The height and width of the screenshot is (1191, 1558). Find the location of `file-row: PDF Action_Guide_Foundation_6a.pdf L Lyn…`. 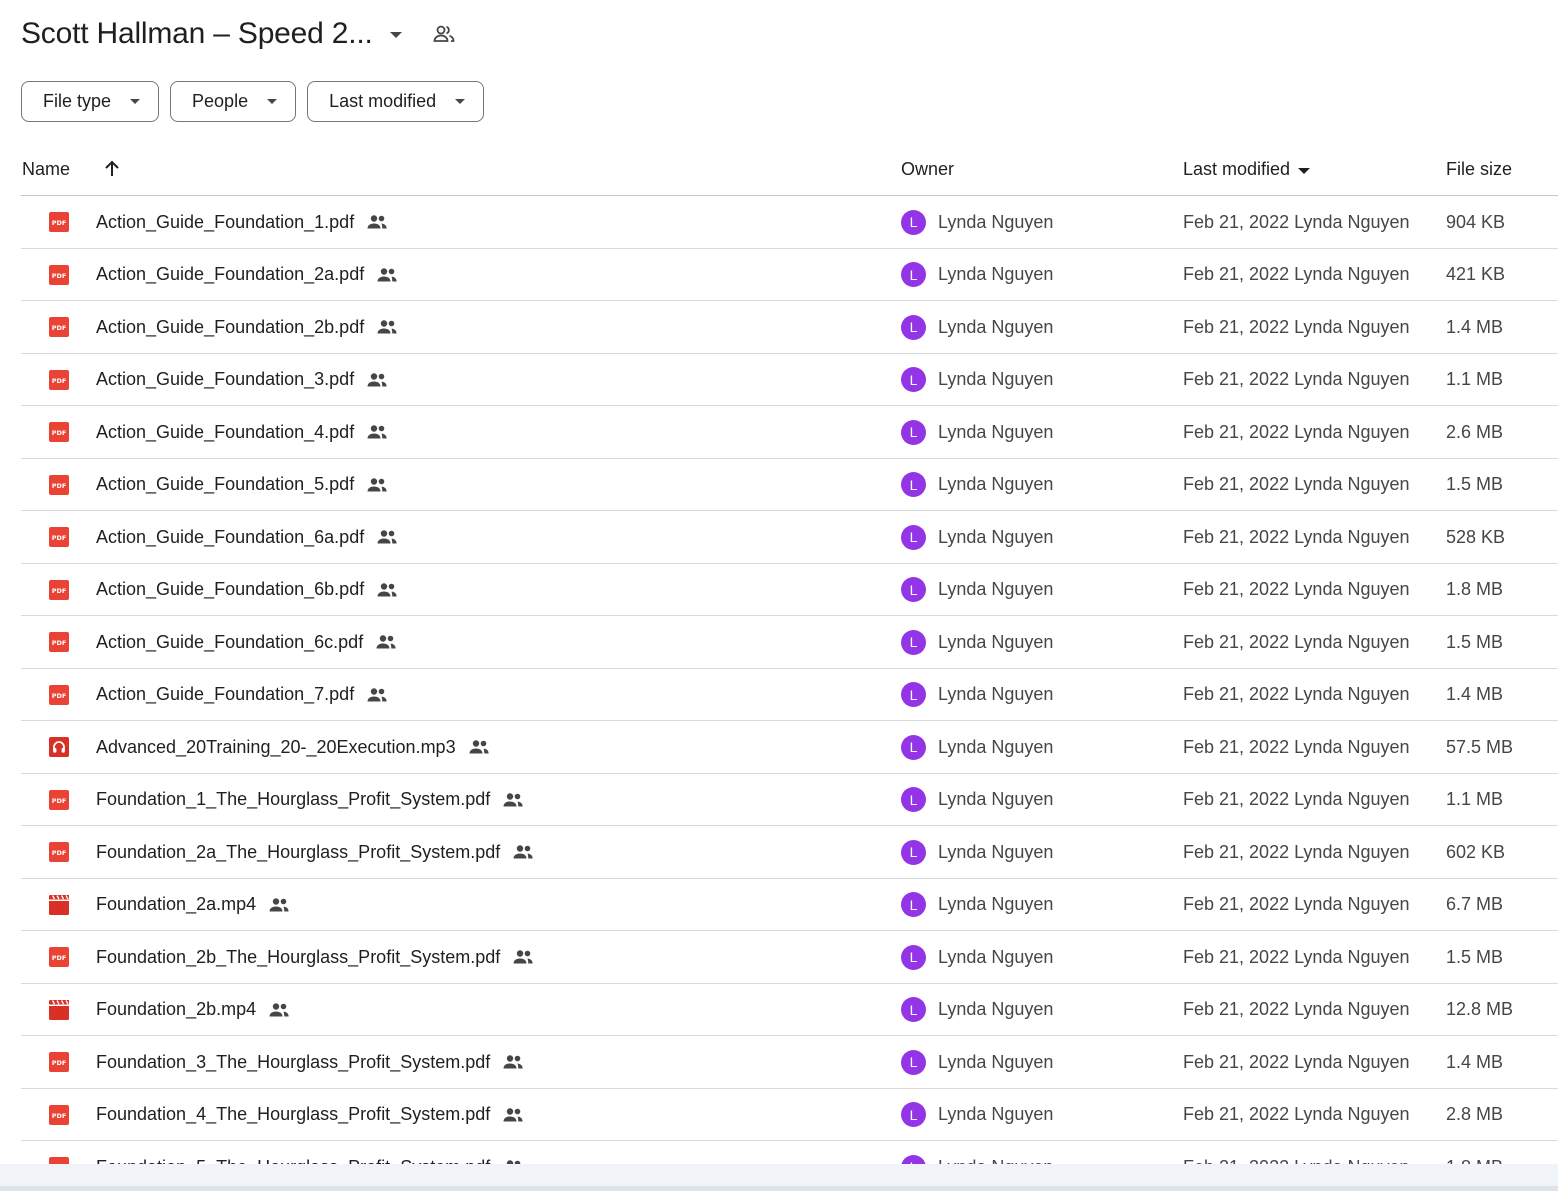

file-row: PDF Action_Guide_Foundation_6a.pdf L Lyn… is located at coordinates (789, 537).